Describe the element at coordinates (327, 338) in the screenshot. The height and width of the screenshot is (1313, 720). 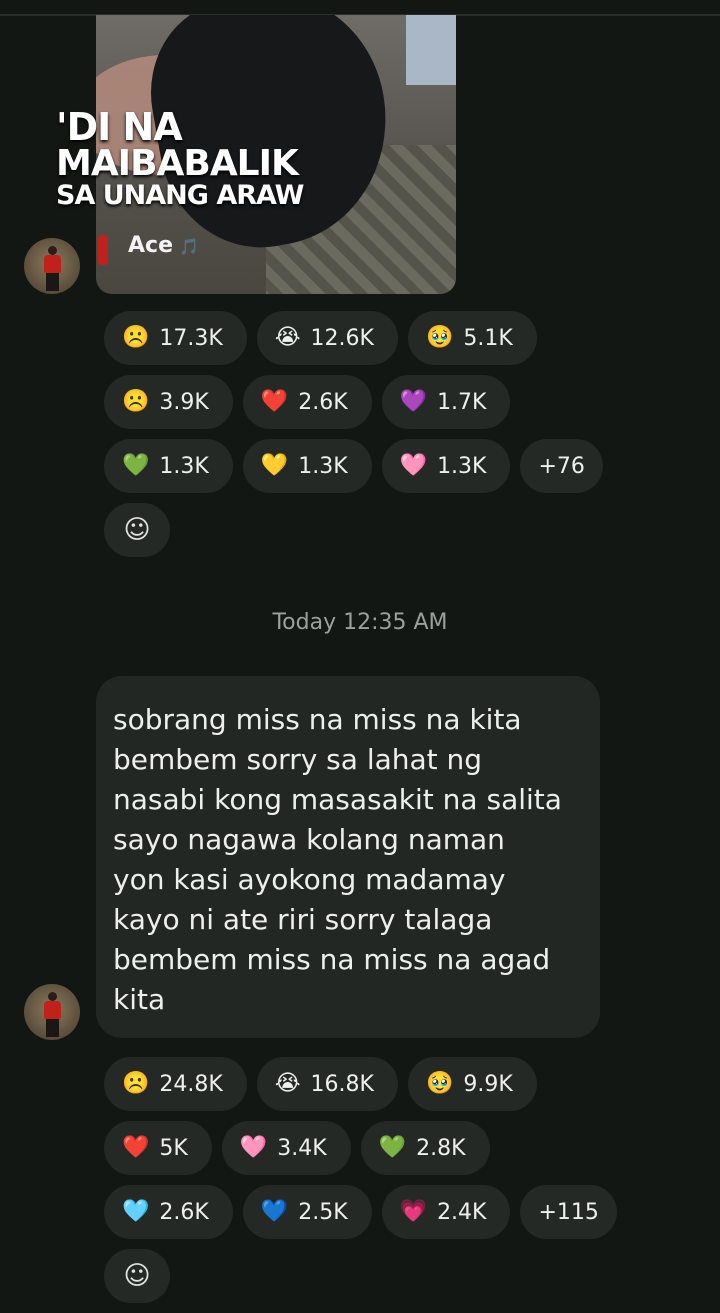
I see `reaction-chip: 😭 12.6K` at that location.